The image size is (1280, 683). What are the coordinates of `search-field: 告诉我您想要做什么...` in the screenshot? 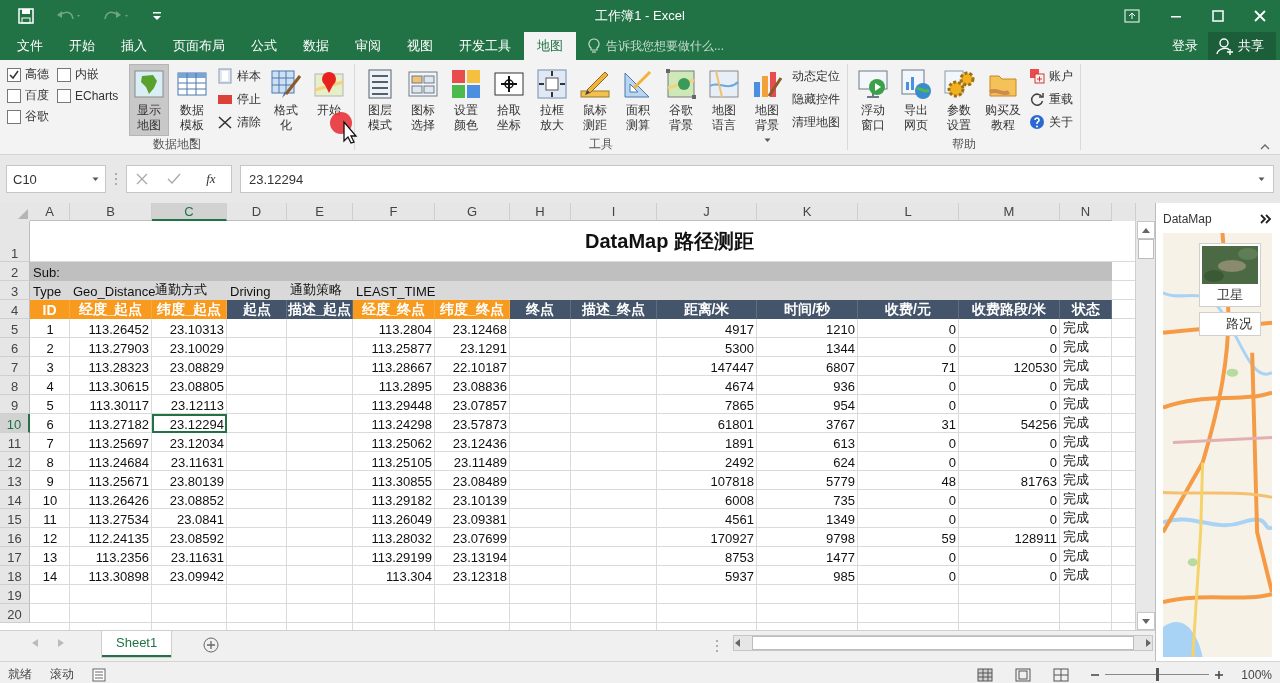 It's located at (701, 46).